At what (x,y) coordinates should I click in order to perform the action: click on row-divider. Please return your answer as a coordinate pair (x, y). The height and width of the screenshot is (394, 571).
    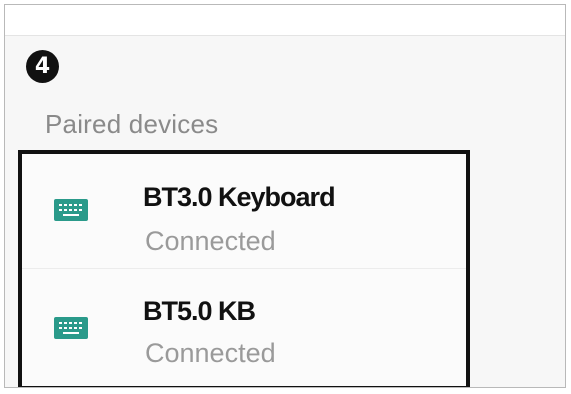
    Looking at the image, I should click on (244, 268).